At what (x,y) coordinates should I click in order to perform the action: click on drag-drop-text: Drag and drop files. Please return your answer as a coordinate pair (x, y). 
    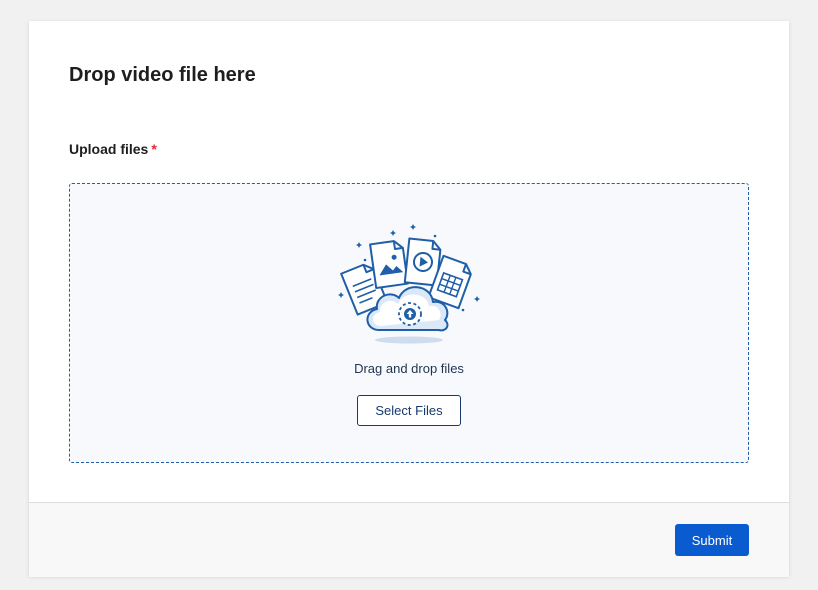
    Looking at the image, I should click on (409, 368).